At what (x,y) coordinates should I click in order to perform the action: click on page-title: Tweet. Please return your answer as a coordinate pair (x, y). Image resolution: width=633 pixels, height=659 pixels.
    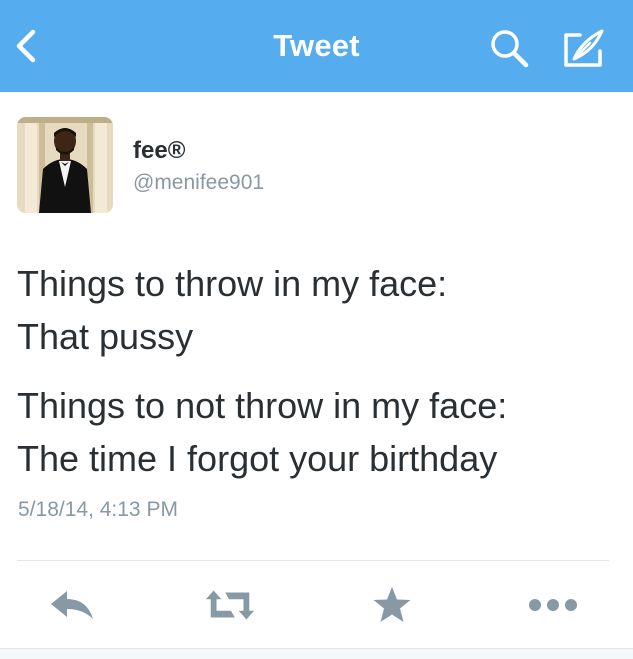
    Looking at the image, I should click on (316, 45).